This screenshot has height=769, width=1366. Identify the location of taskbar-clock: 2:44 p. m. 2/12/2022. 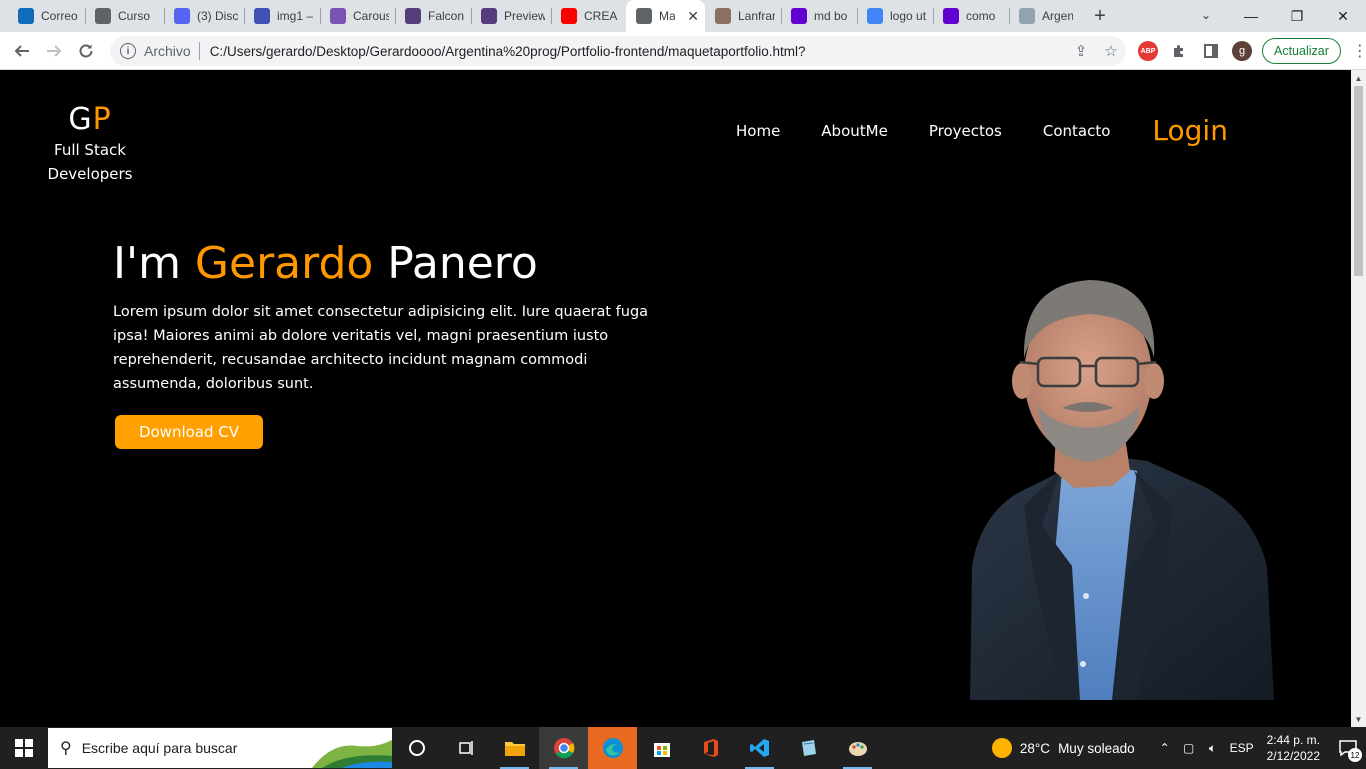
(1293, 748).